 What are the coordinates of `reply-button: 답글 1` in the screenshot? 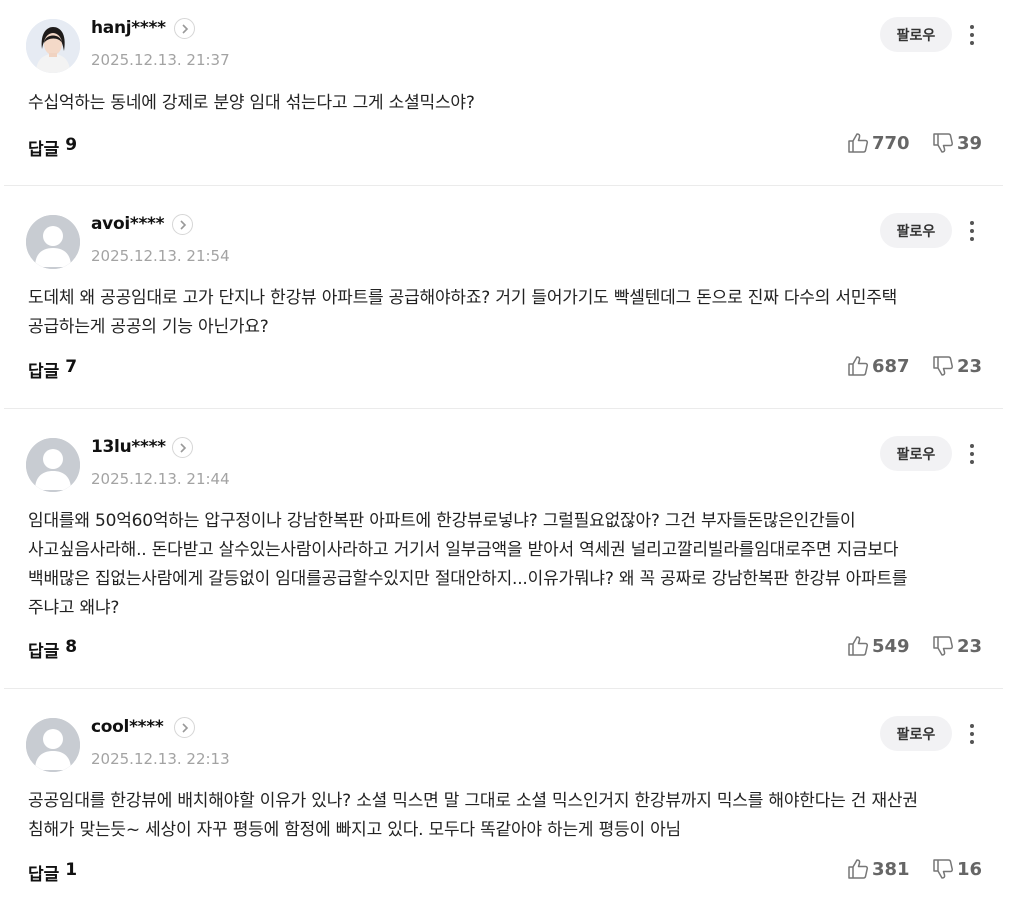 It's located at (52, 872).